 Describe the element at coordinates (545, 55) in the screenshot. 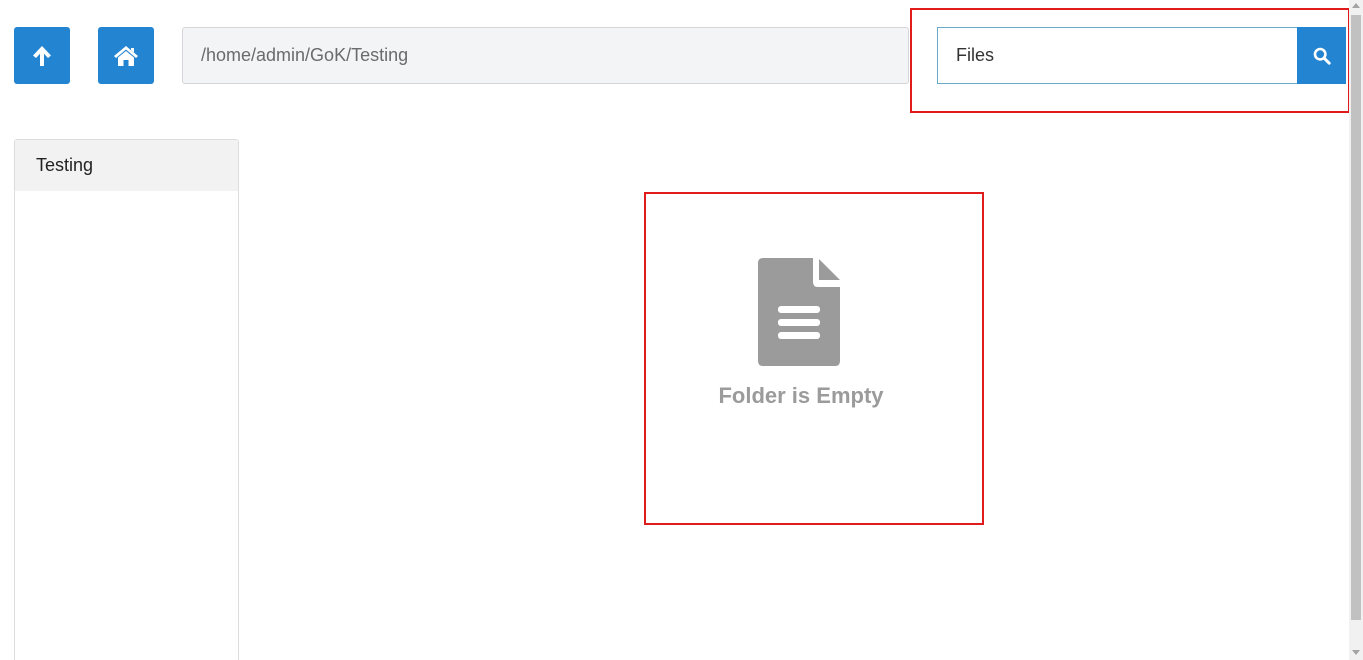

I see `current-path-field` at that location.